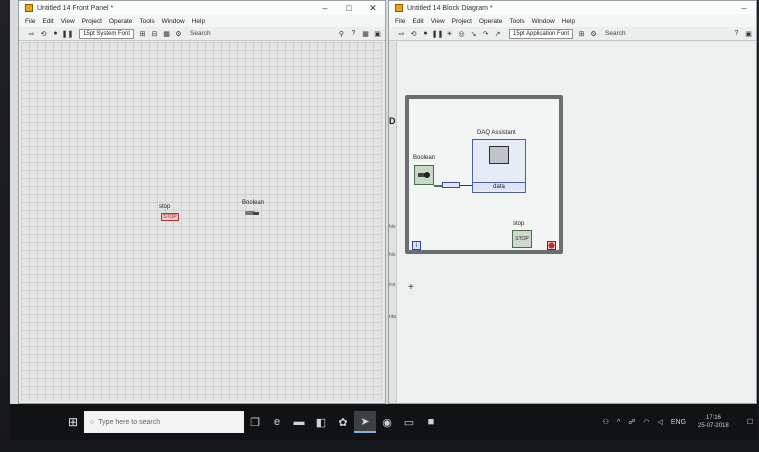 The image size is (759, 452). I want to click on font-selector: 15pt System Font, so click(107, 33).